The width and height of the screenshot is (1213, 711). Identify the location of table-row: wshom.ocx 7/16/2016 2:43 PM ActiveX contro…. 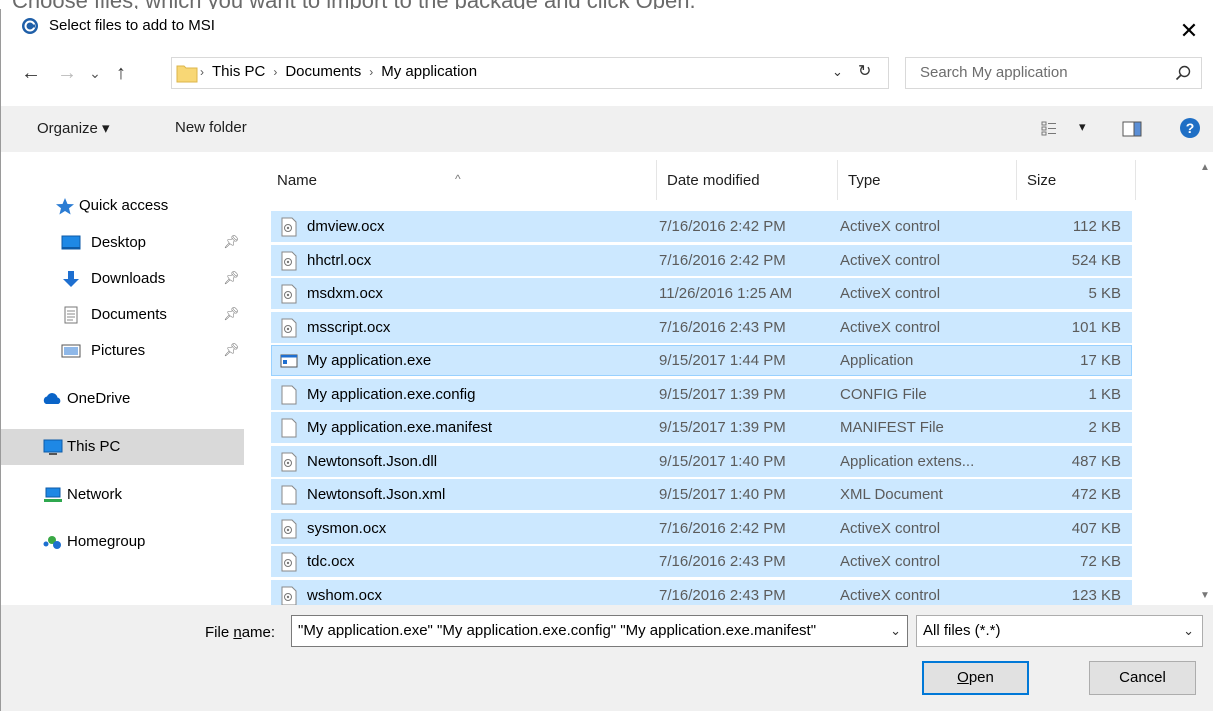
(701, 592).